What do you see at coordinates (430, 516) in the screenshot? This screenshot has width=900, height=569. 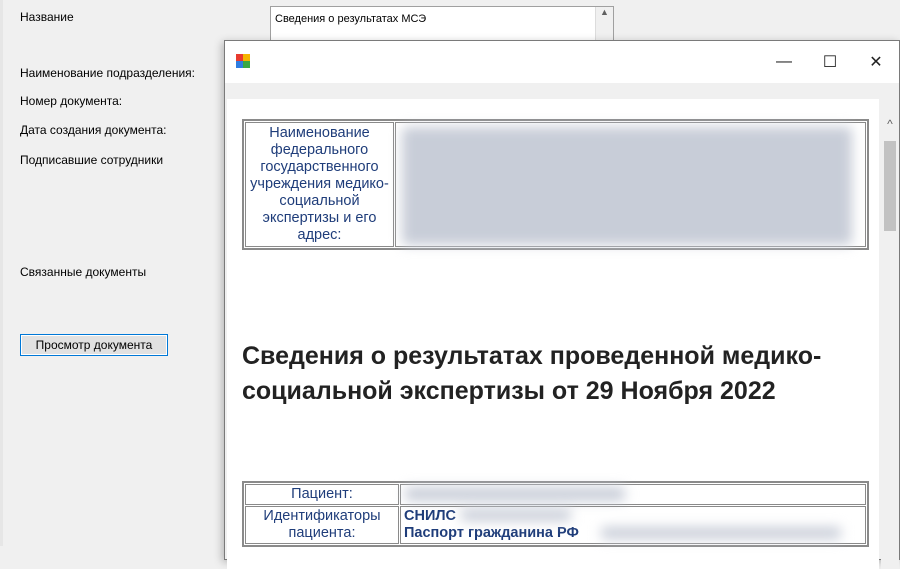 I see `snils-label: СНИЛС` at bounding box center [430, 516].